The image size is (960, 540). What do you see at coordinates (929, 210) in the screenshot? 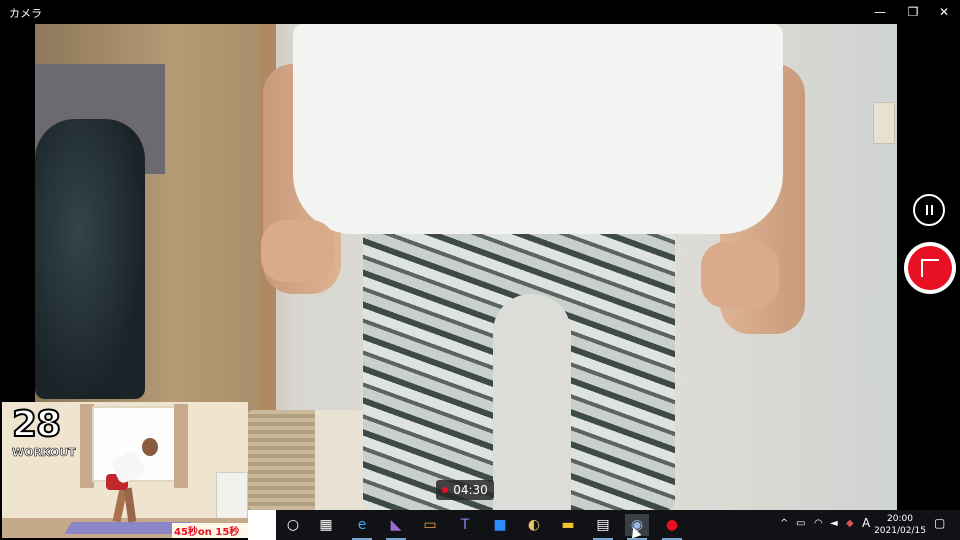
I see `pause-button` at bounding box center [929, 210].